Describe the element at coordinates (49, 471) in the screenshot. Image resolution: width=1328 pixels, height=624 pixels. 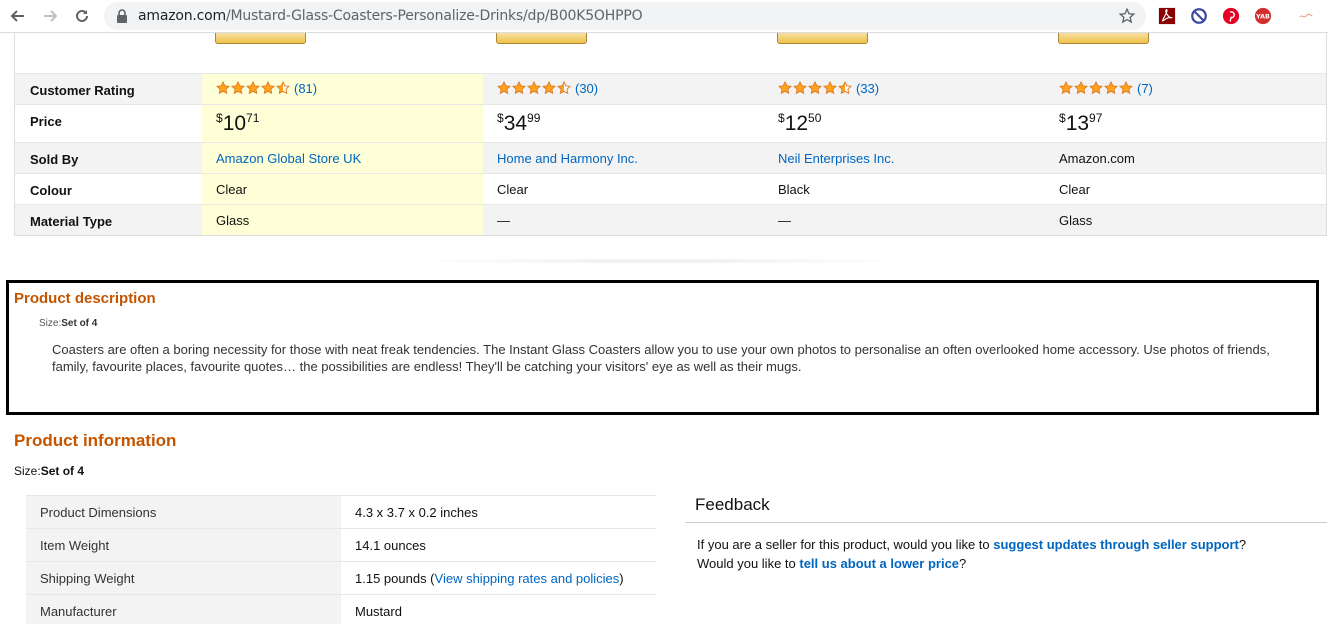
I see `information-size: Size:Set of 4` at that location.